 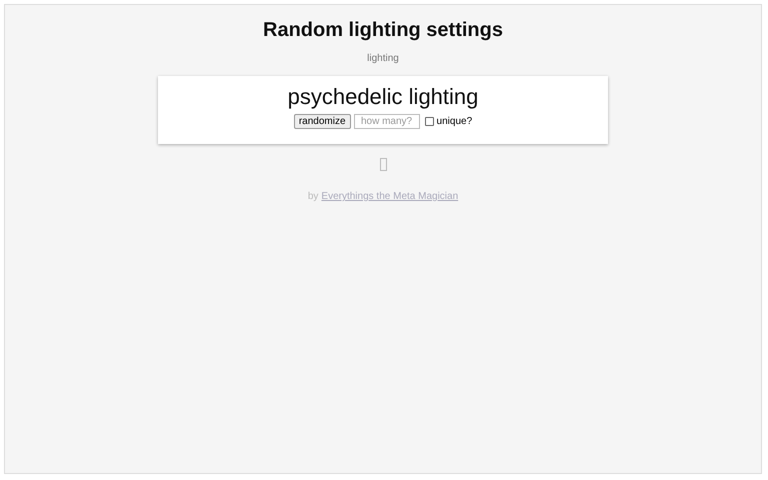 What do you see at coordinates (313, 196) in the screenshot?
I see `credit-text: by` at bounding box center [313, 196].